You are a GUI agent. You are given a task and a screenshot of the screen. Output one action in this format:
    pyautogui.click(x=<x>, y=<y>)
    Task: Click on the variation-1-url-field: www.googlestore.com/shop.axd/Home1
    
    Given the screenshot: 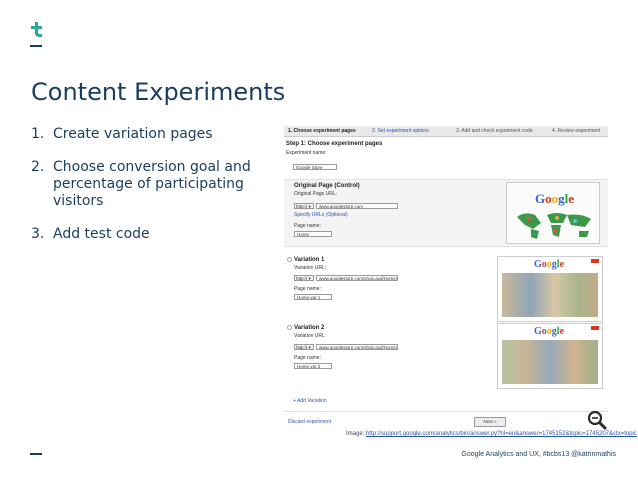 What is the action you would take?
    pyautogui.click(x=357, y=278)
    